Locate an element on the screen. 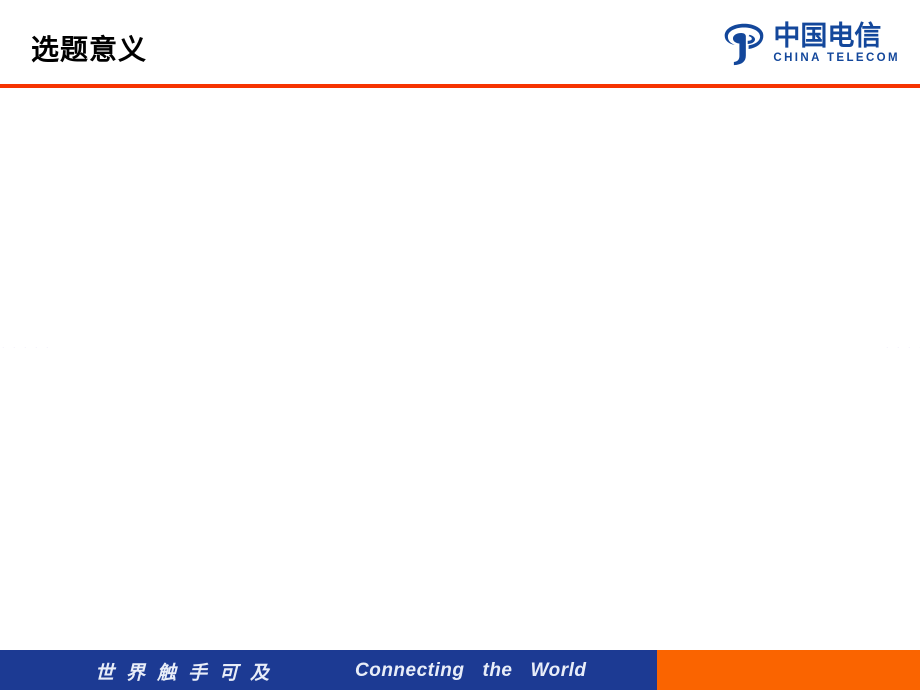  footer-orange-band is located at coordinates (788, 670).